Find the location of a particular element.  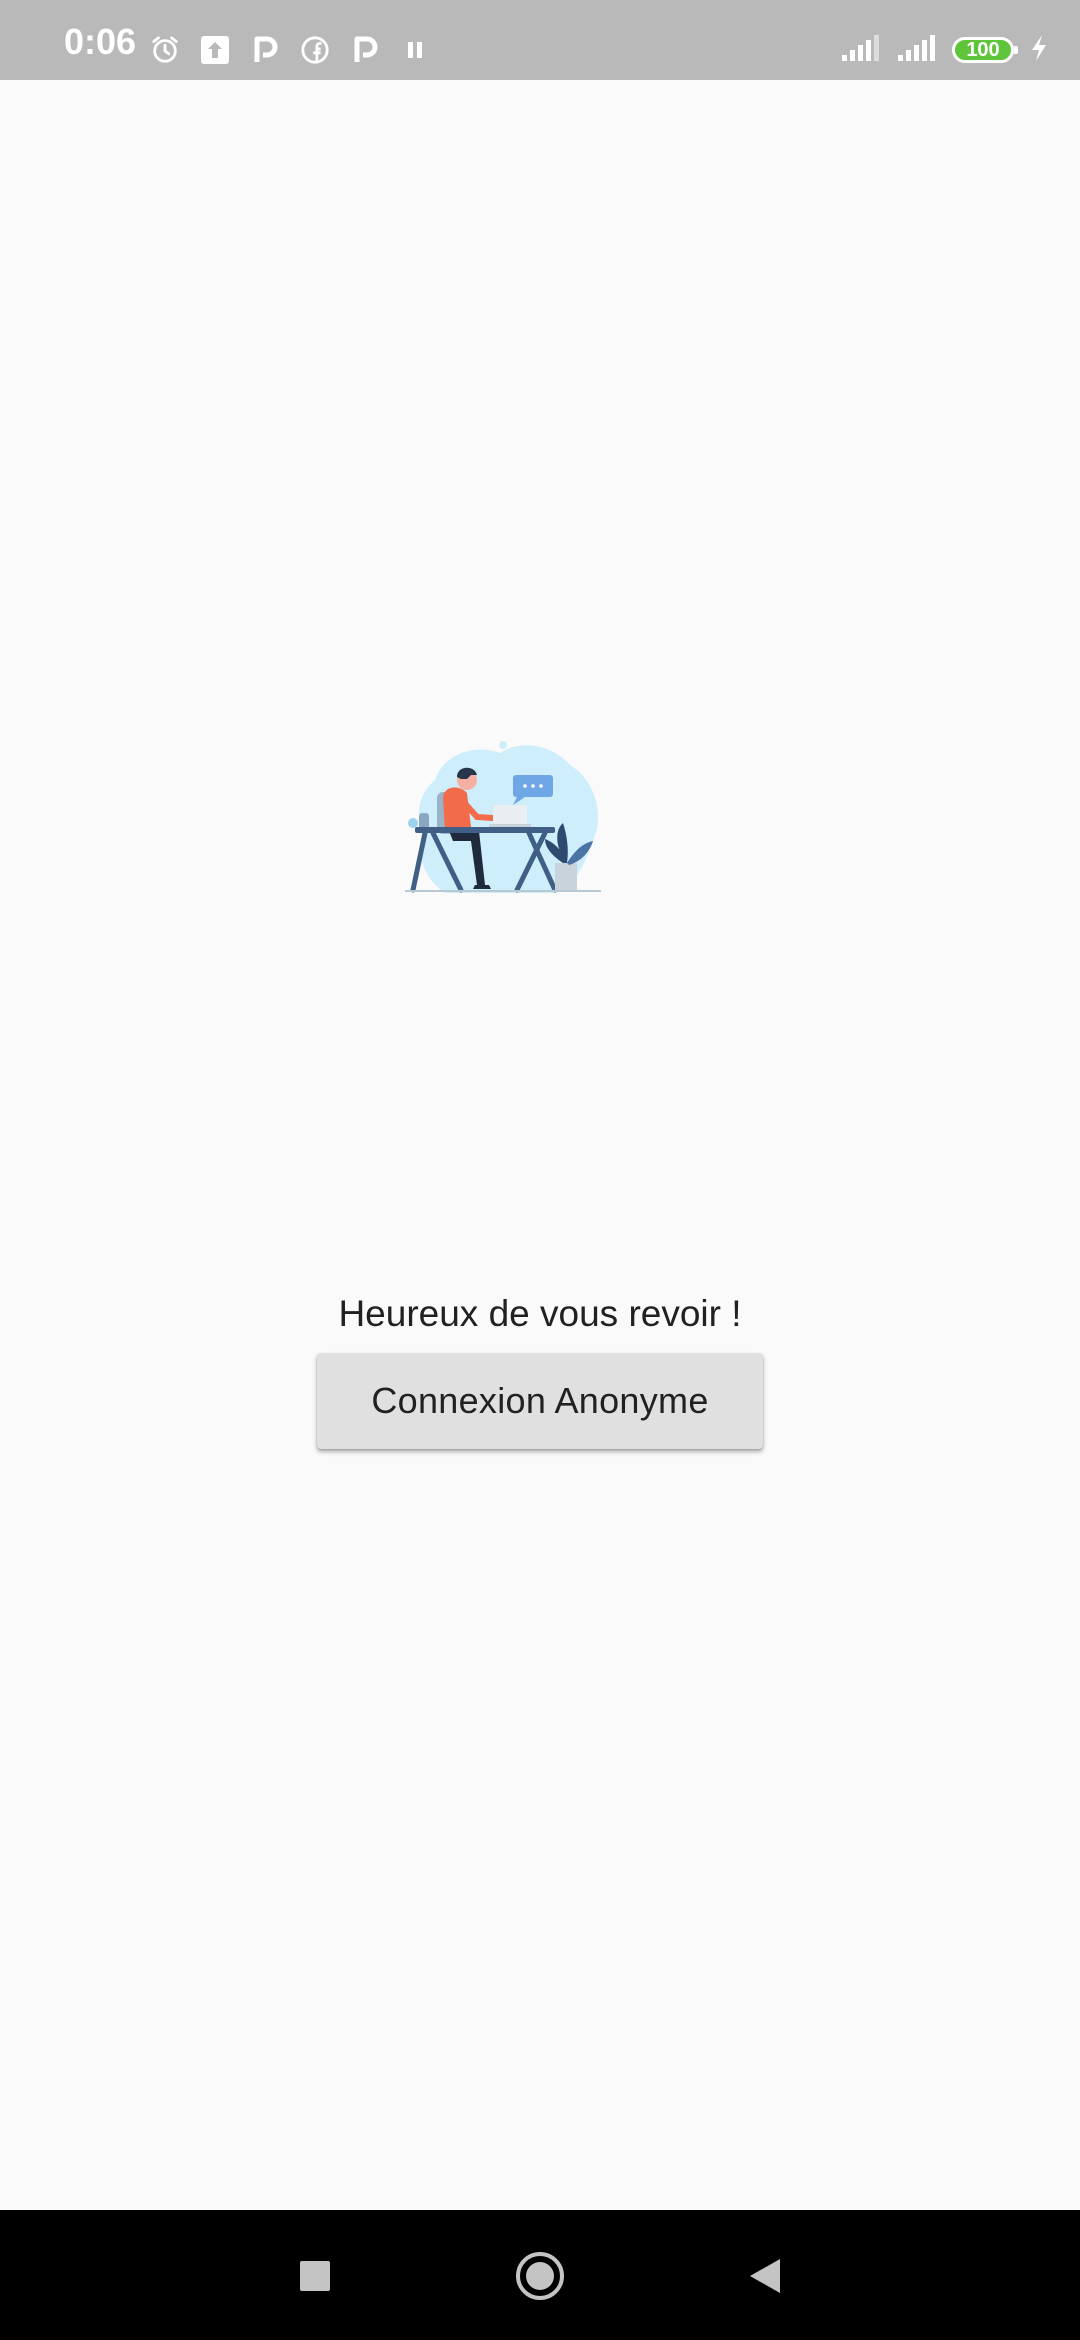

facebook-icon is located at coordinates (315, 50).